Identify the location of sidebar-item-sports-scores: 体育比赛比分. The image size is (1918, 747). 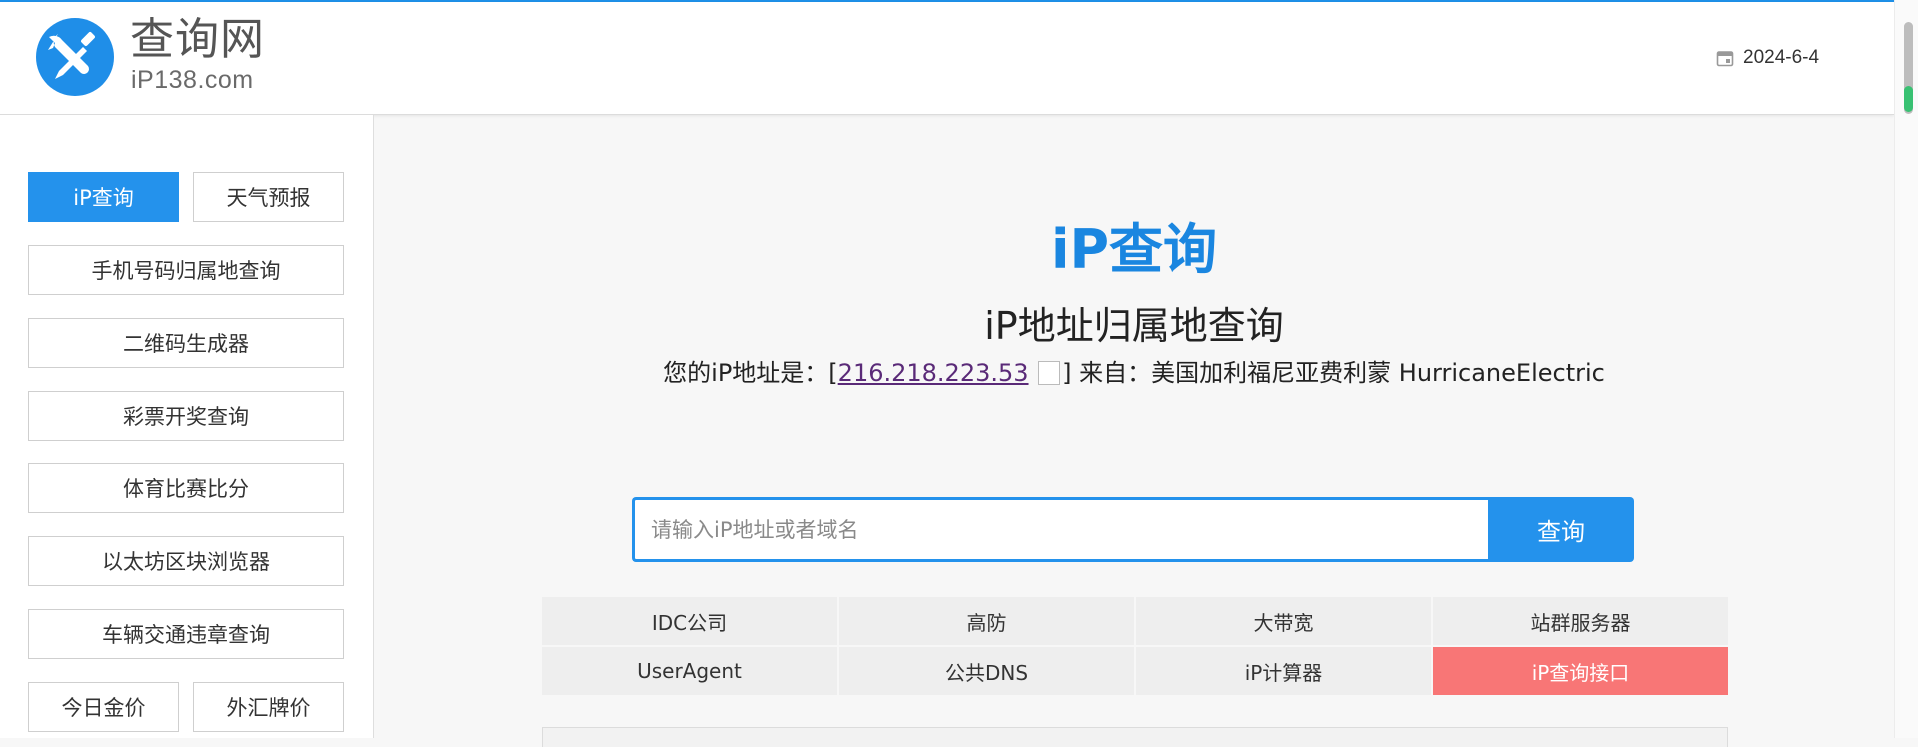
(186, 488).